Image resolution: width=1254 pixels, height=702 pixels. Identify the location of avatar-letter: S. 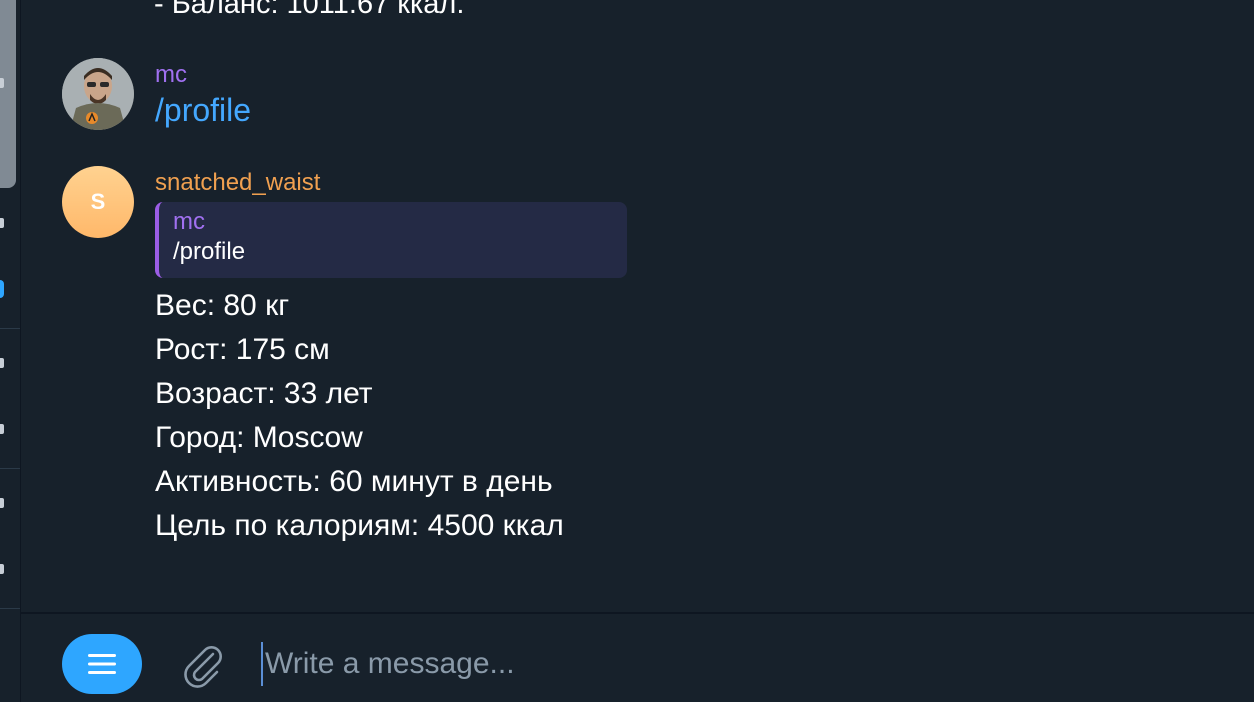
(98, 201).